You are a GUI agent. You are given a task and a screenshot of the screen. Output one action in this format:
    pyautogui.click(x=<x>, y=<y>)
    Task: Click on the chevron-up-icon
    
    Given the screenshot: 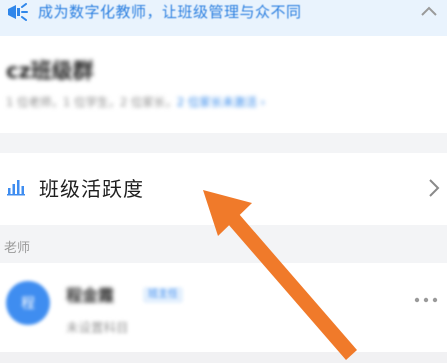 What is the action you would take?
    pyautogui.click(x=429, y=11)
    